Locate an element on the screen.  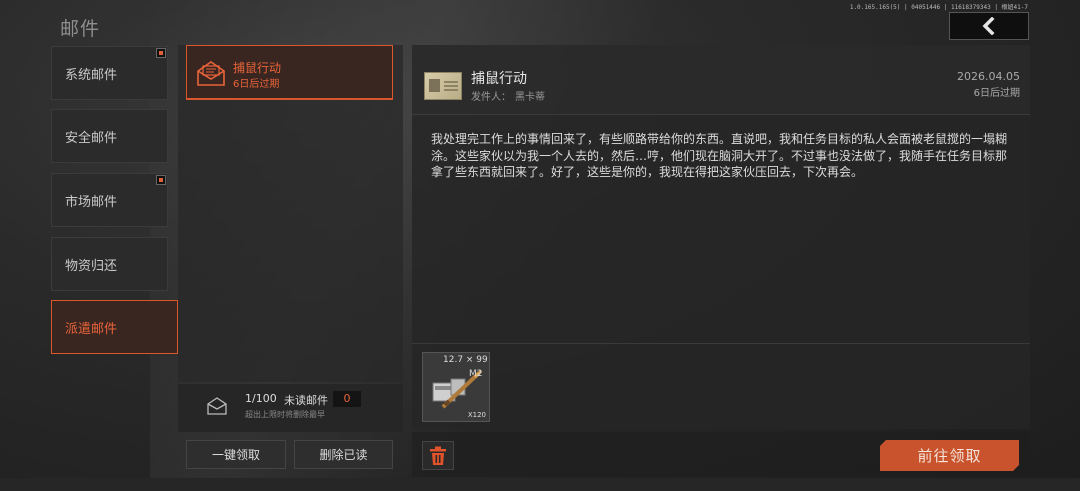
attachment-model: M2 is located at coordinates (476, 374).